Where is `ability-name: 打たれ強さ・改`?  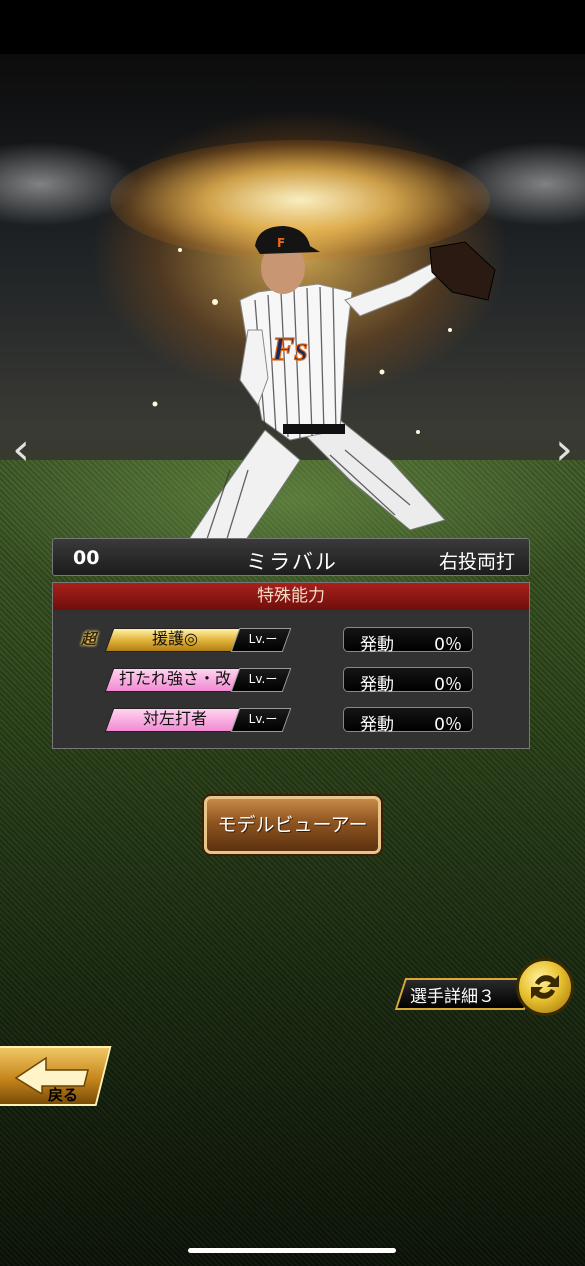
ability-name: 打たれ強さ・改 is located at coordinates (174, 678).